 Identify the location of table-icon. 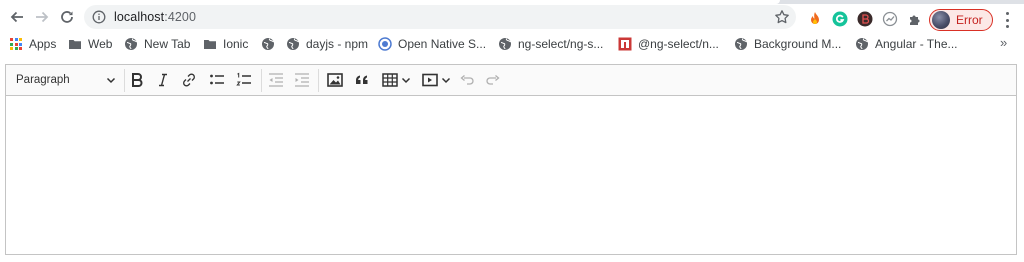
(390, 80).